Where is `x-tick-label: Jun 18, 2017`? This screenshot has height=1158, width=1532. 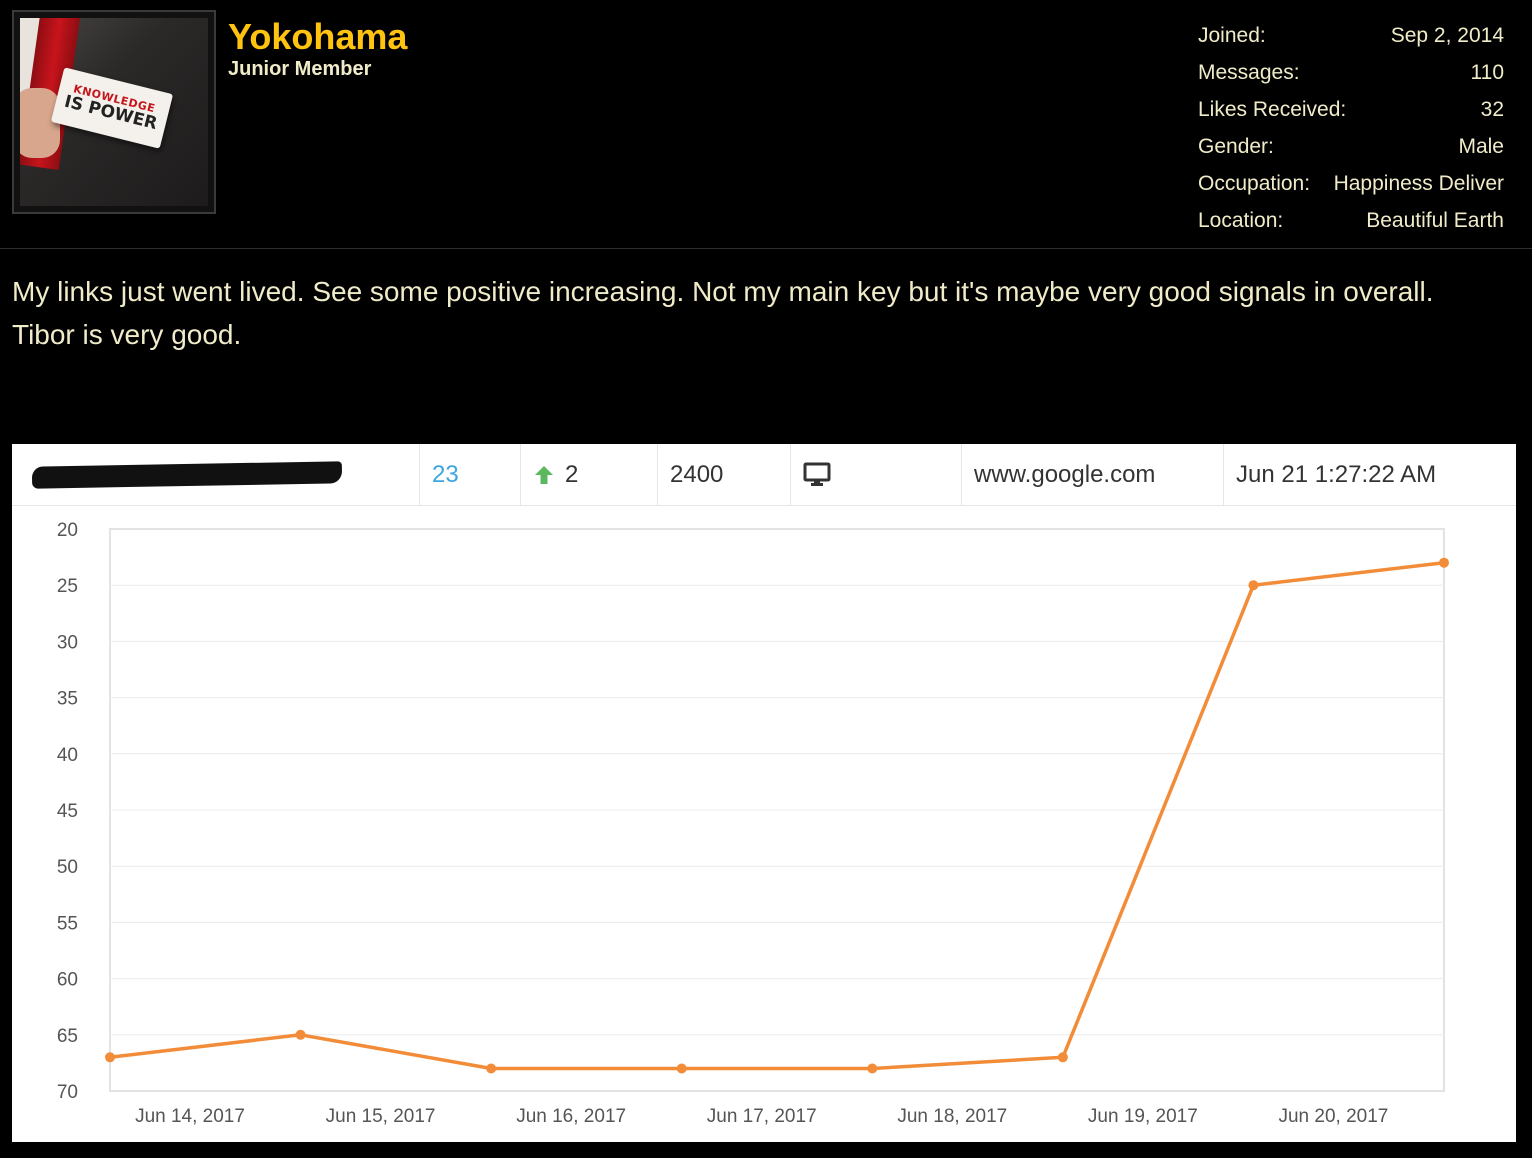 x-tick-label: Jun 18, 2017 is located at coordinates (952, 1116).